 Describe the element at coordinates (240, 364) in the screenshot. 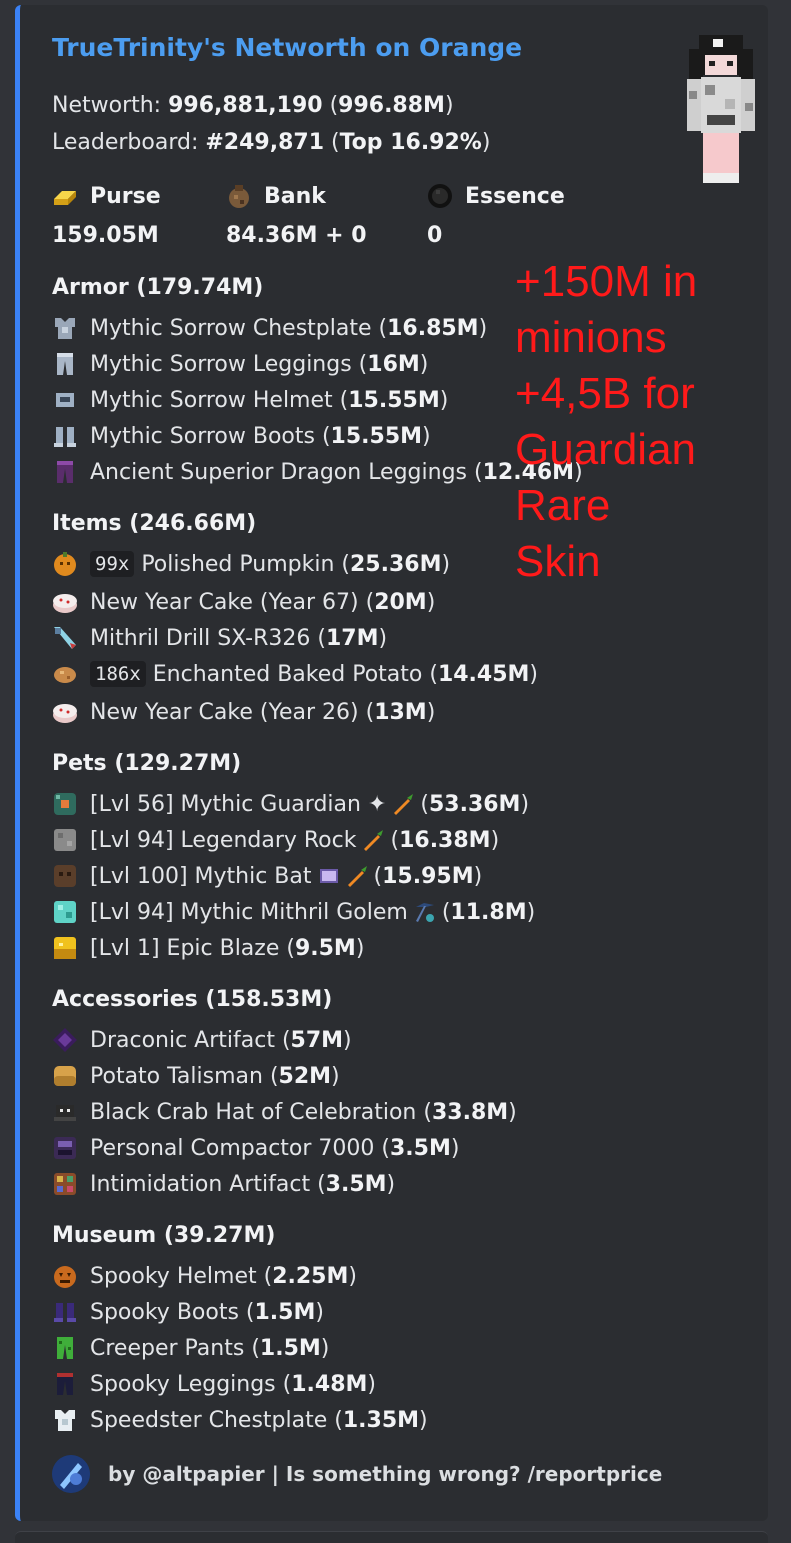

I see `armor-item: Mythic Sorrow Leggings (16M)` at that location.